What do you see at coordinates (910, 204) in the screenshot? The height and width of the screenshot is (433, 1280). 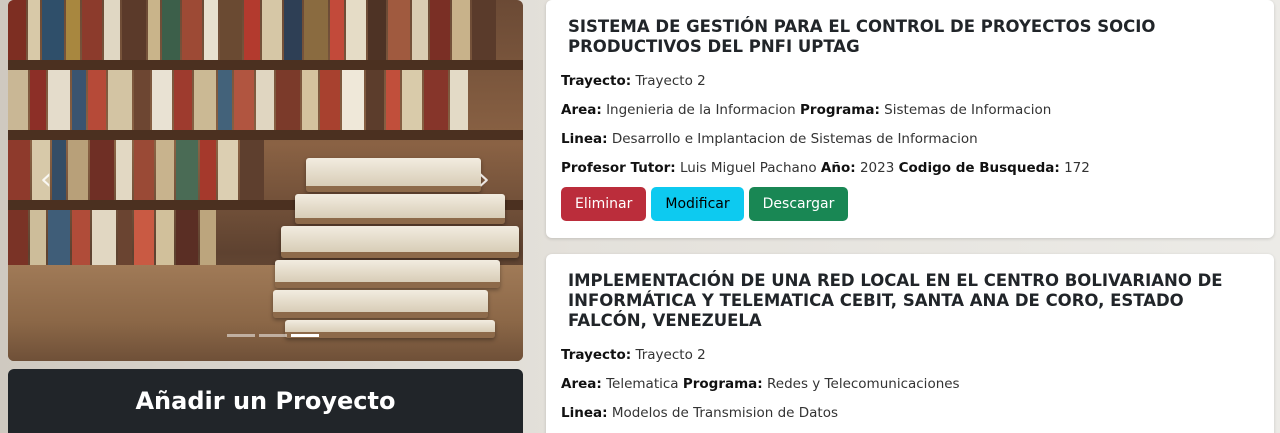 I see `project-actions: Eliminar Modificar Descargar` at bounding box center [910, 204].